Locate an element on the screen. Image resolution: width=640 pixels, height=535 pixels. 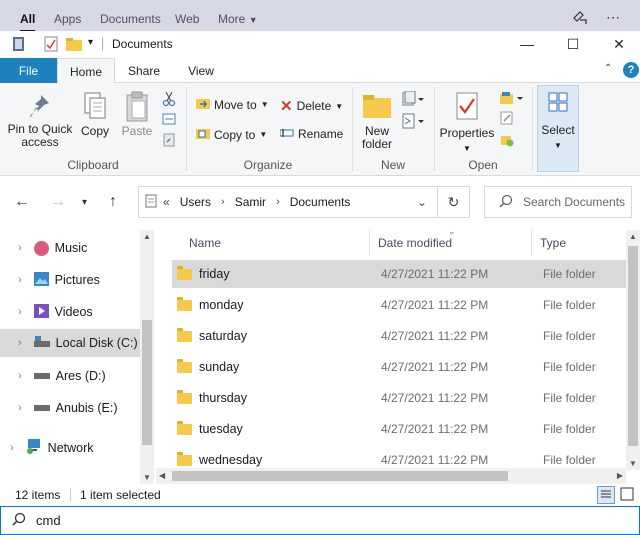
file-list-hscrollbar: ◀ ▶ is located at coordinates (391, 476).